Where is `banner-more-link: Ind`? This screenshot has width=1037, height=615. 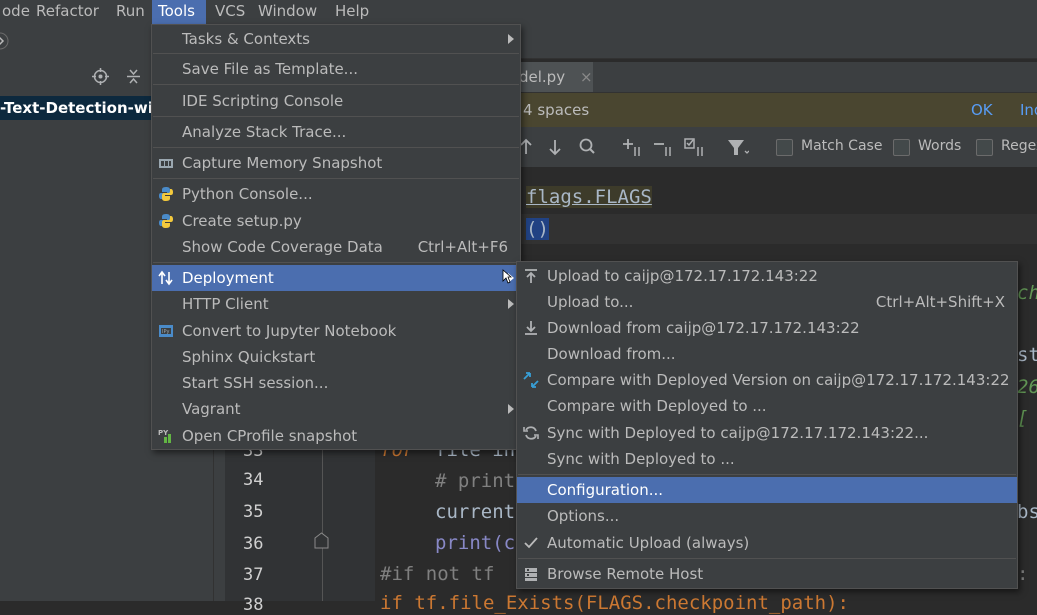
banner-more-link: Ind is located at coordinates (1028, 110).